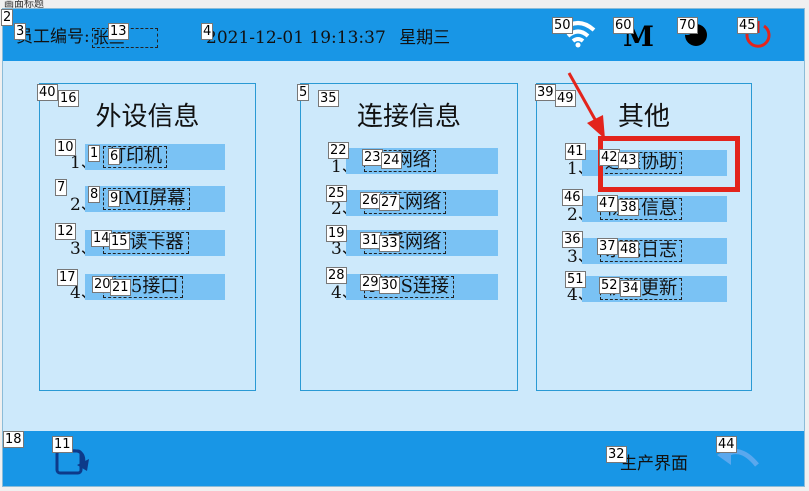 This screenshot has width=809, height=491. What do you see at coordinates (616, 454) in the screenshot?
I see `overlay-tag: 32` at bounding box center [616, 454].